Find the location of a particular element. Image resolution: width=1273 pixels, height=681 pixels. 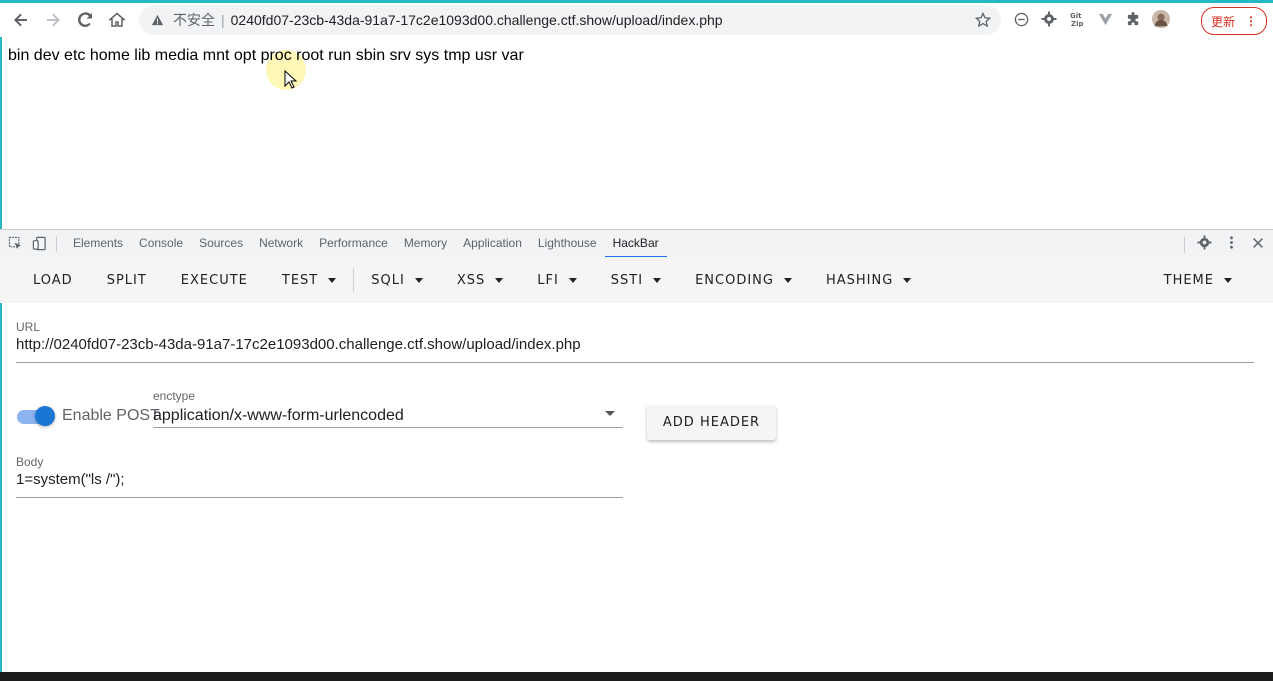

add-header-button: ADD HEADER is located at coordinates (711, 422).